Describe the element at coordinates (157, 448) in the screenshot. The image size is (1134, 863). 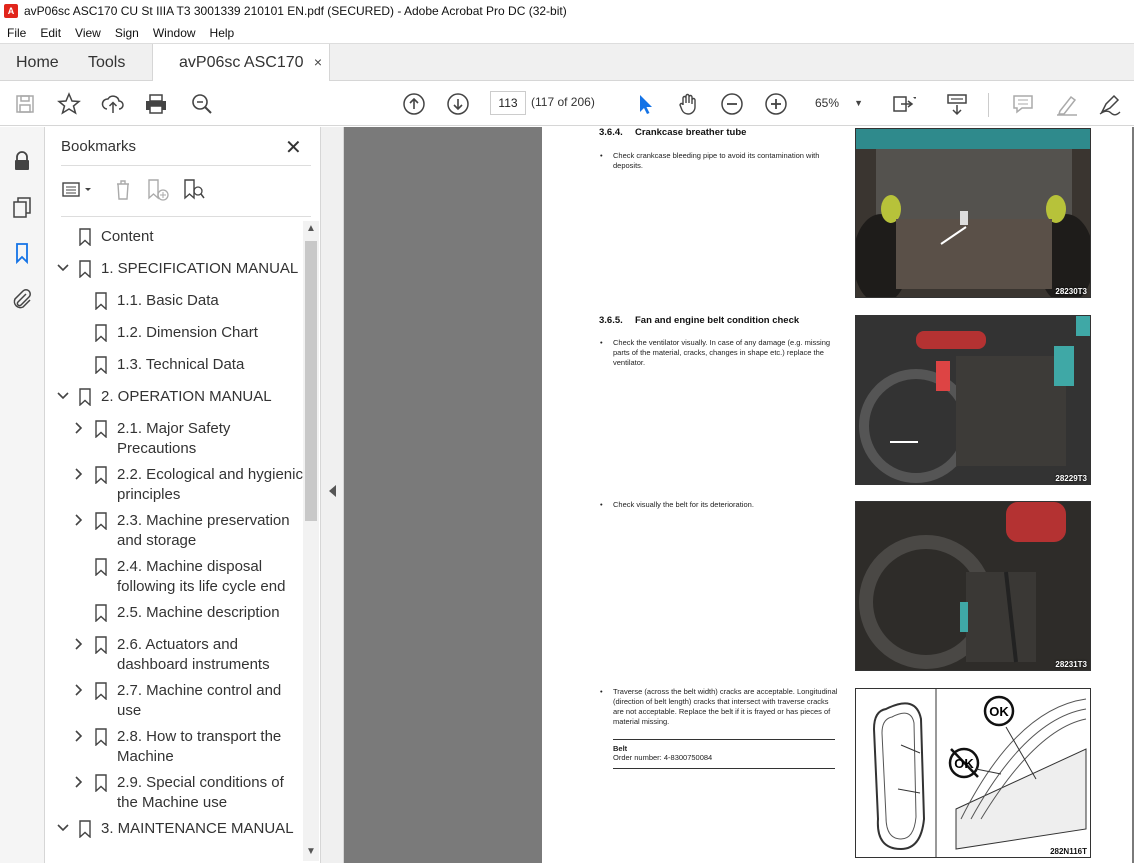
I see `bookmark-label-continued: Precautions` at that location.